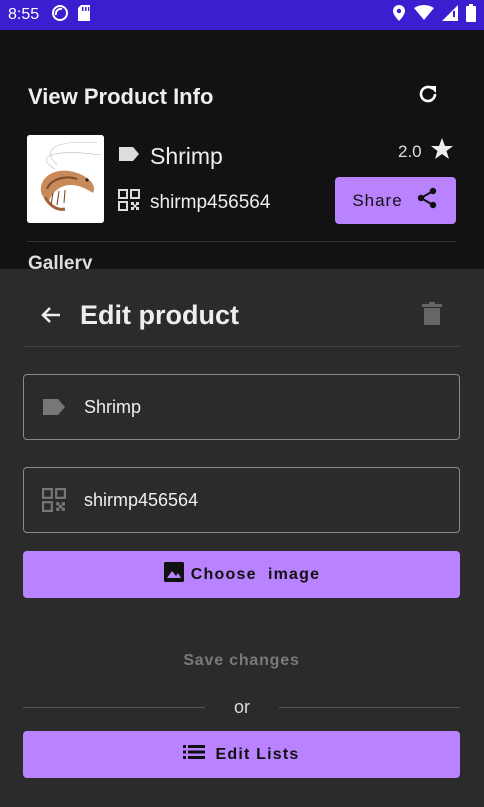  I want to click on product-code-row: shirmp456564, so click(194, 202).